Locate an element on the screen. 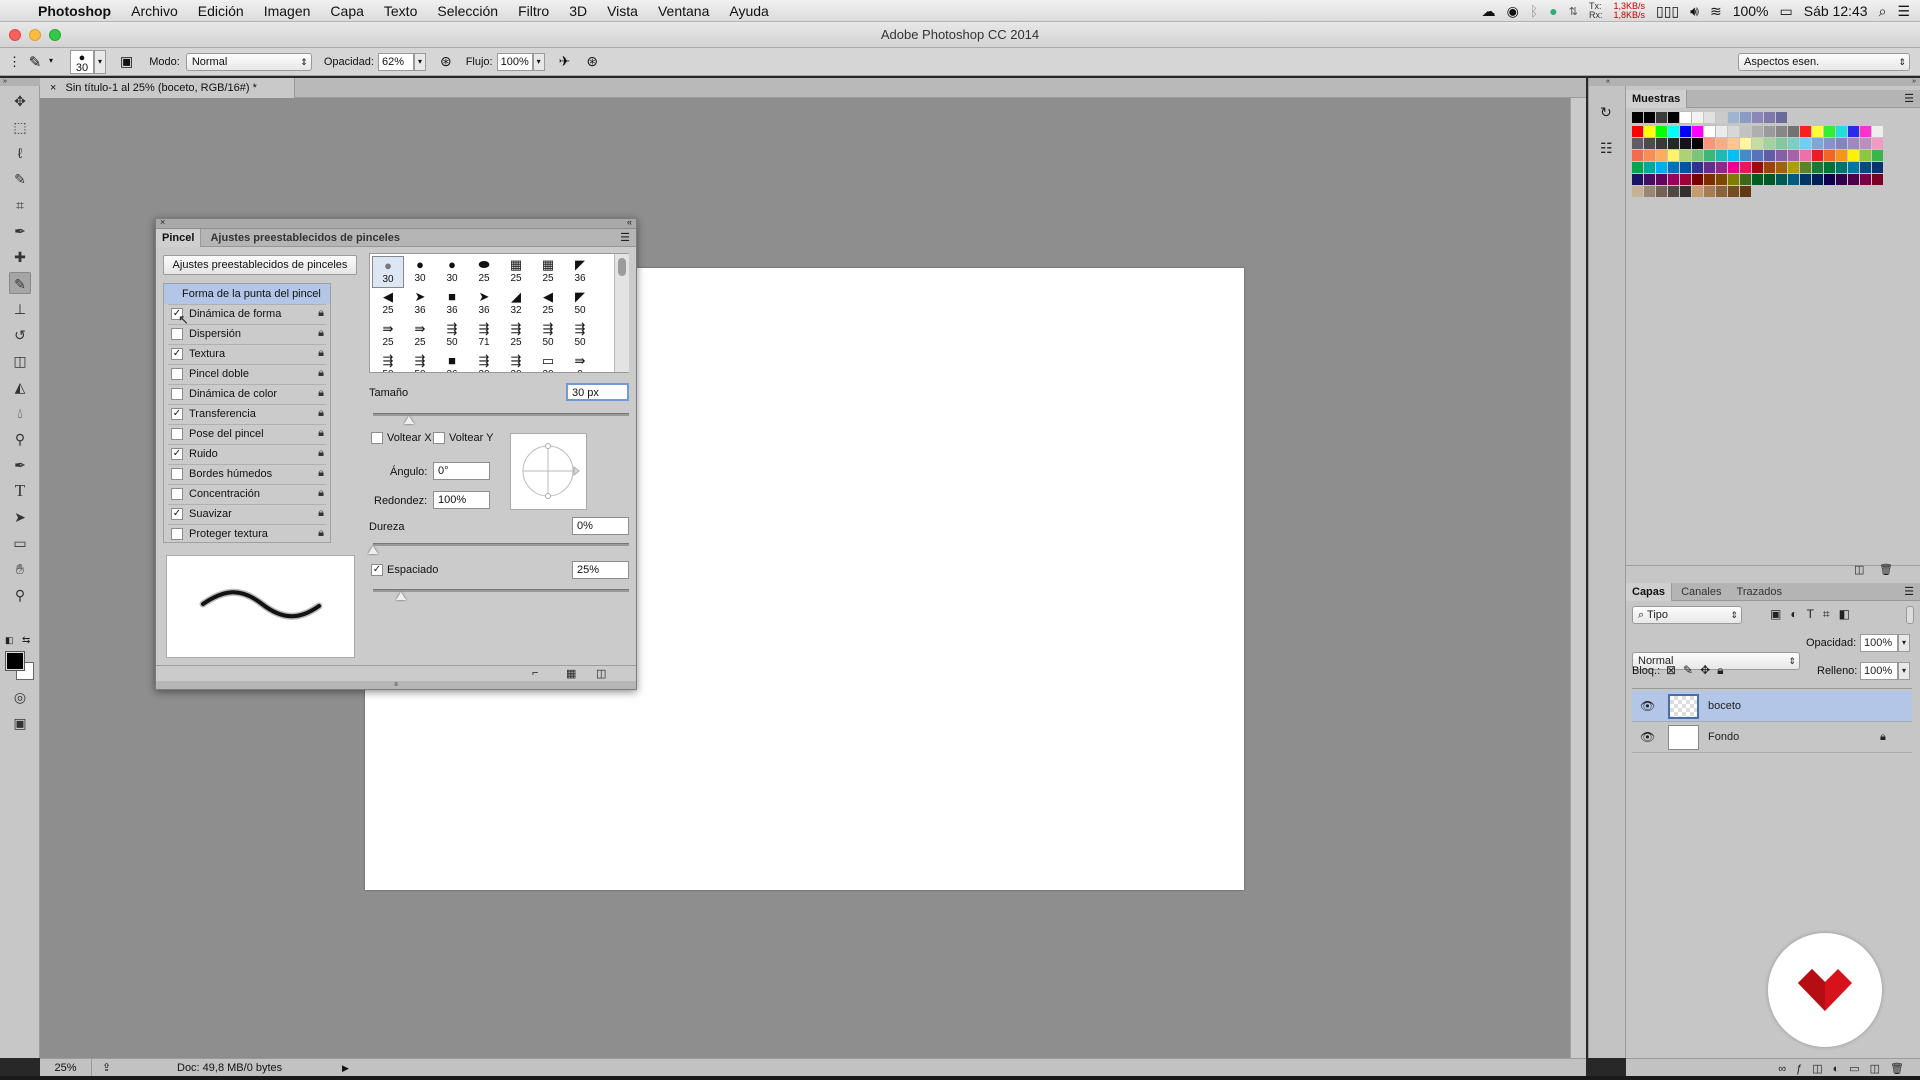 Image resolution: width=1920 pixels, height=1080 pixels. menu-3d: 3D is located at coordinates (578, 11).